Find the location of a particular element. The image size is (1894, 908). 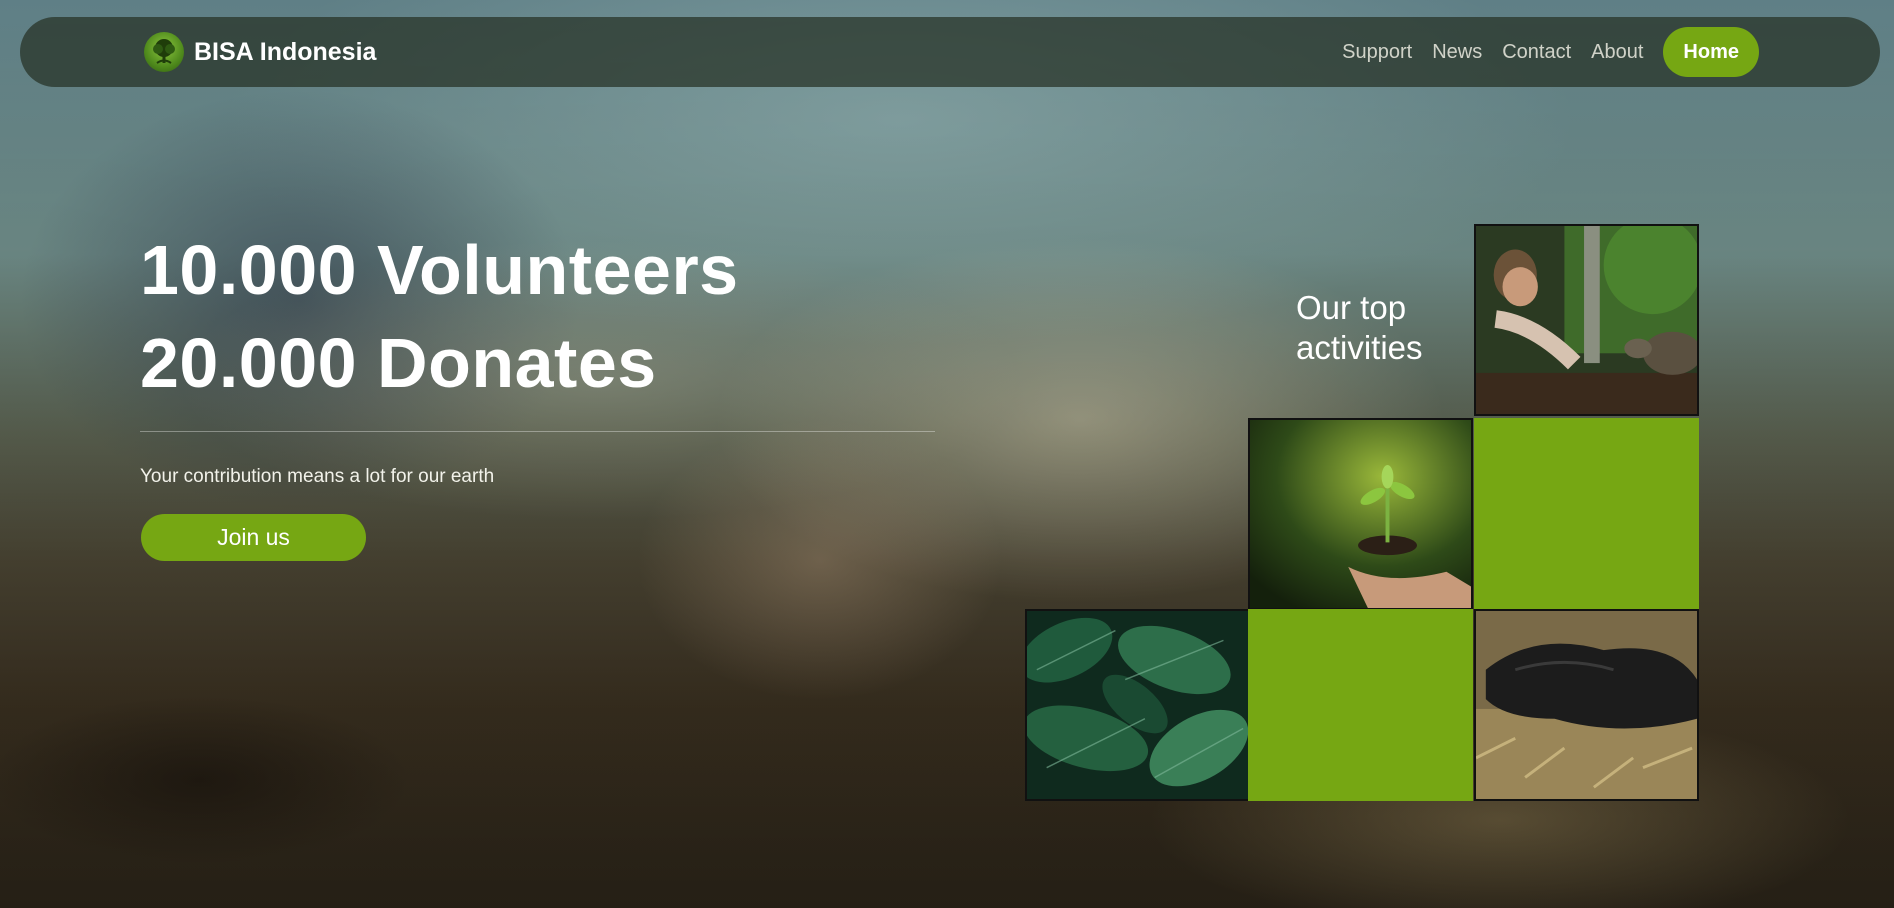

nav-links: Support News Contact About Home is located at coordinates (1550, 52).